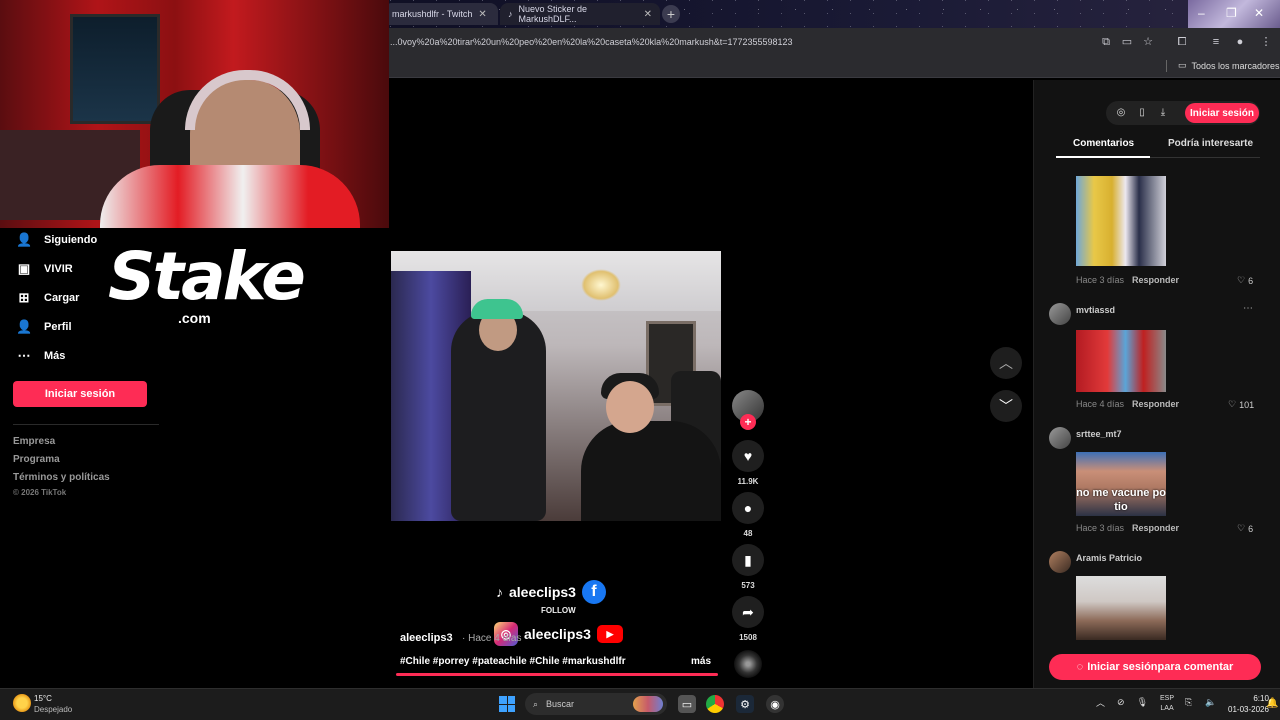 The width and height of the screenshot is (1280, 720). Describe the element at coordinates (44, 327) in the screenshot. I see `nav-item-profile: 👤 Perfil` at that location.